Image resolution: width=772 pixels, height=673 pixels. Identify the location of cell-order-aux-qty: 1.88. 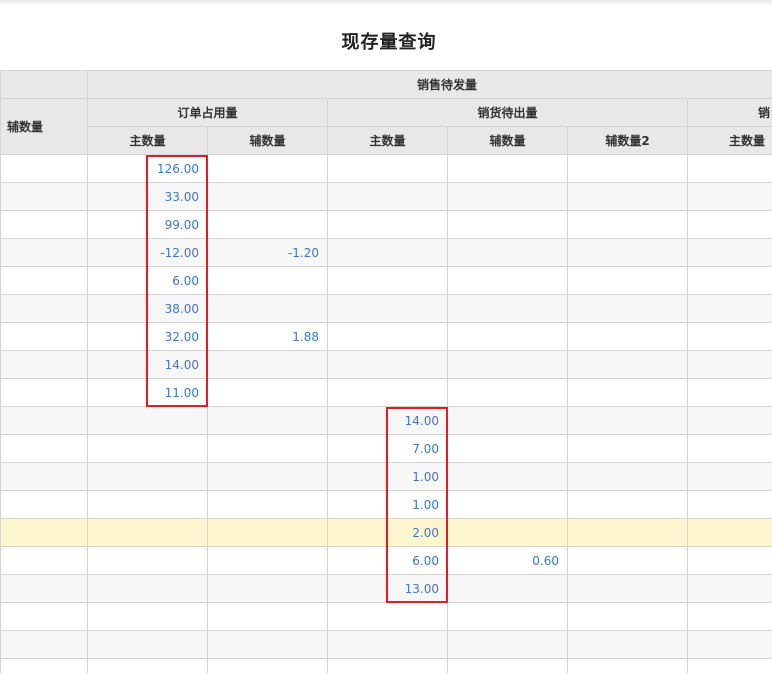
(267, 336).